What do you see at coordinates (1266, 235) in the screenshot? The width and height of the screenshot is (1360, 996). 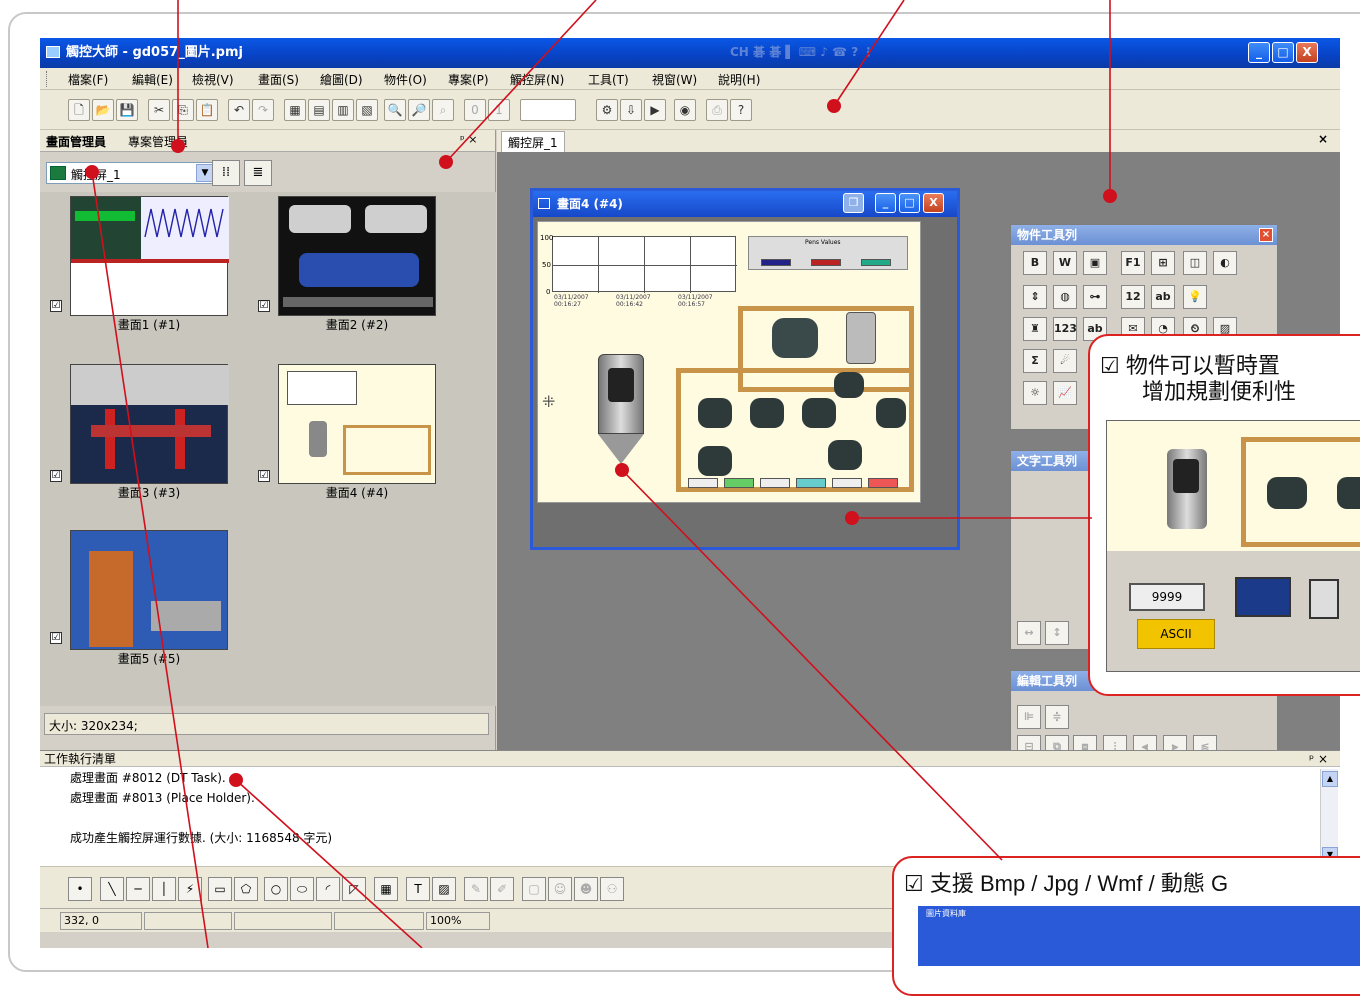 I see `close-icon: ×` at bounding box center [1266, 235].